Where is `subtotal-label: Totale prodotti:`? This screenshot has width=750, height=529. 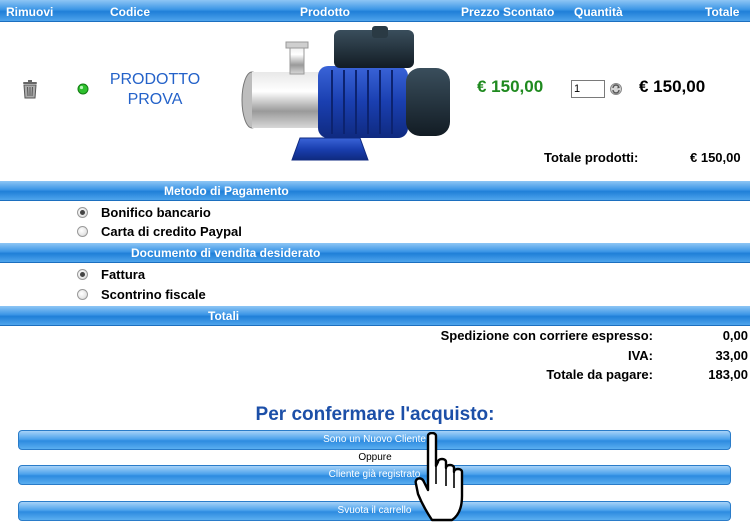 subtotal-label: Totale prodotti: is located at coordinates (591, 157).